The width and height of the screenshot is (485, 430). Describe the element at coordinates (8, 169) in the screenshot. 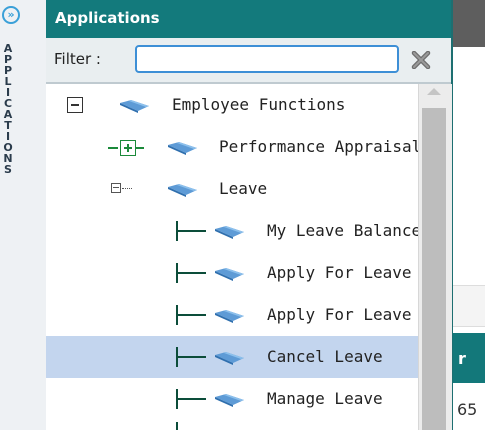

I see `rail-letter: S` at that location.